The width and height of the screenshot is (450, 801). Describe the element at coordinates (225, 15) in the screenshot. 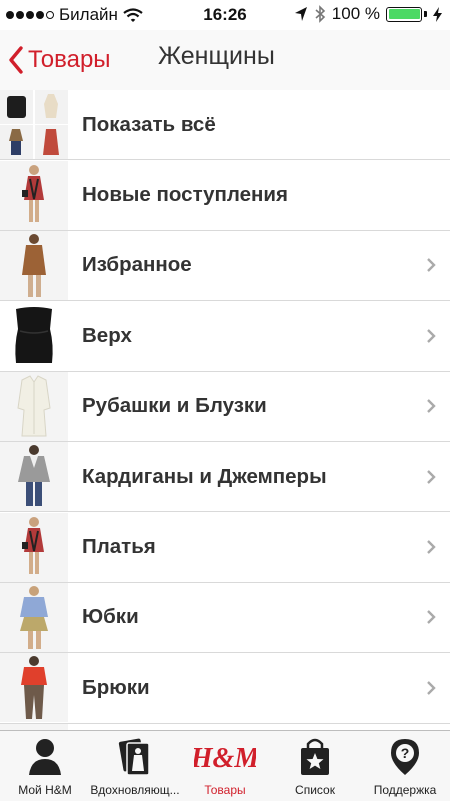

I see `status-bar: Билайн 16:26 100 %` at that location.